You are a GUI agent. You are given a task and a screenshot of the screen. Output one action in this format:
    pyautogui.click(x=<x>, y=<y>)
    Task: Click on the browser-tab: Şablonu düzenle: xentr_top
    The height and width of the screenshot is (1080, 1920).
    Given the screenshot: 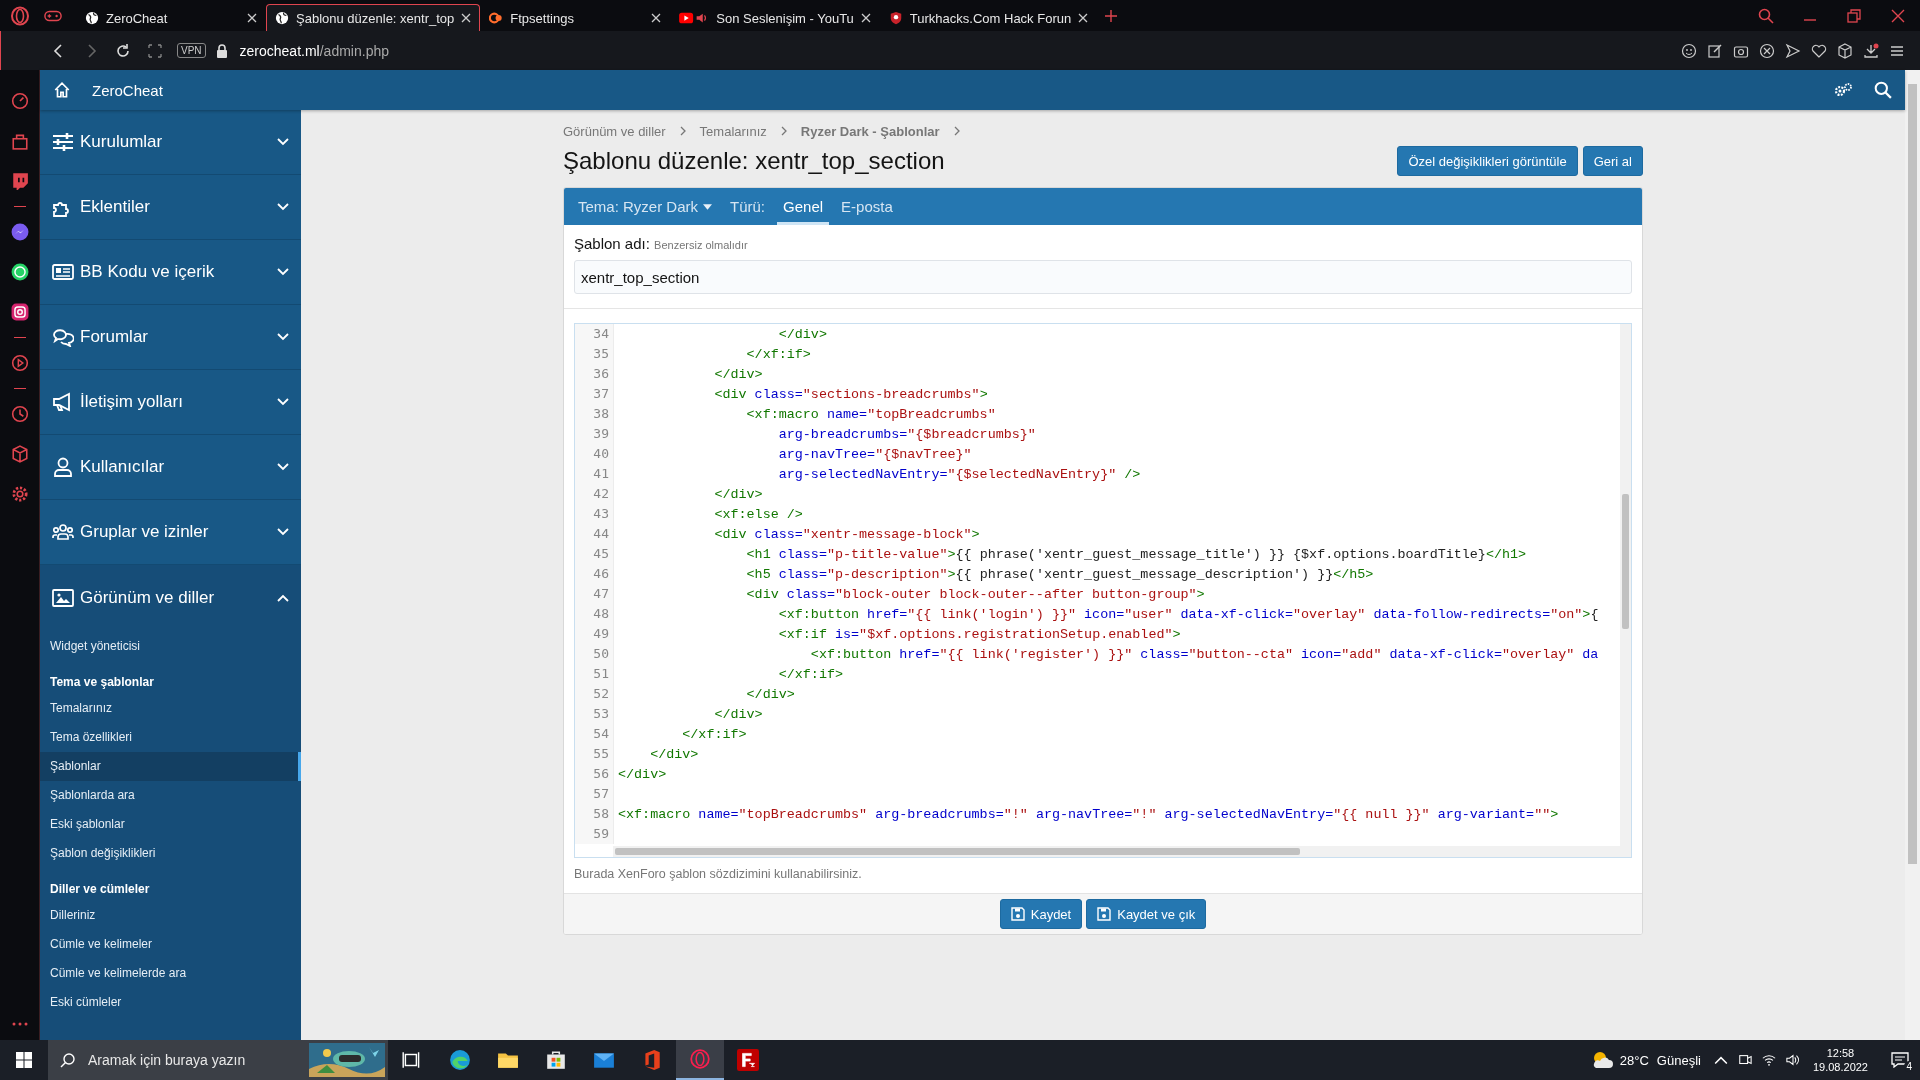 What is the action you would take?
    pyautogui.click(x=373, y=17)
    